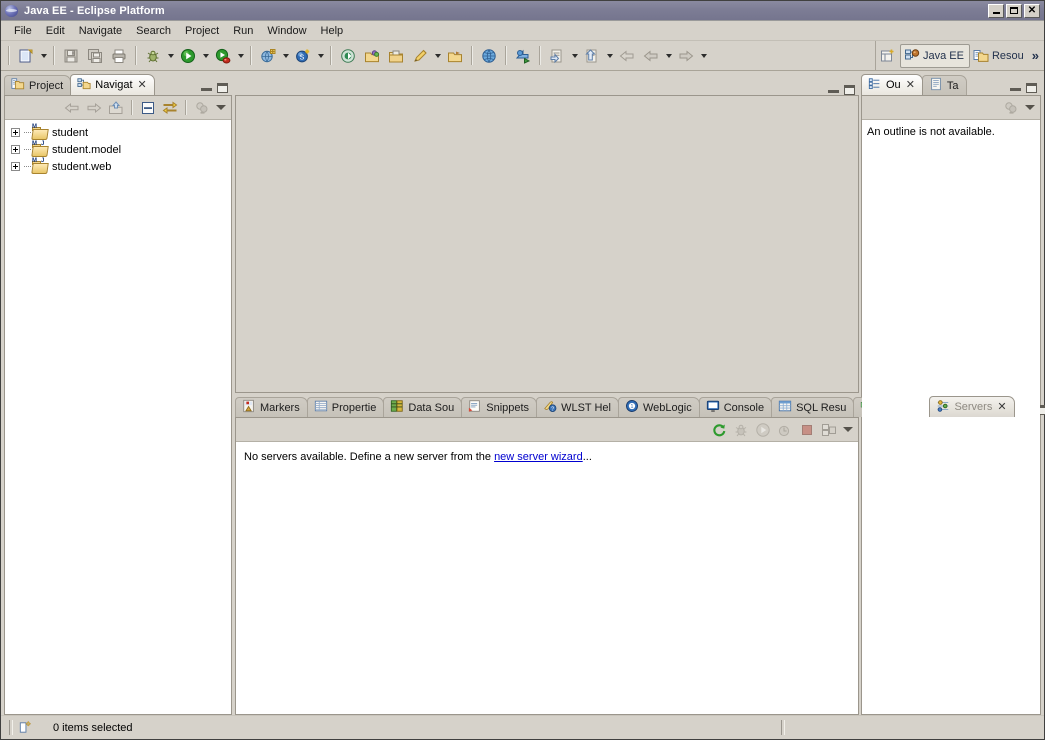 Image resolution: width=1045 pixels, height=740 pixels. What do you see at coordinates (119, 56) in the screenshot?
I see `print-icon` at bounding box center [119, 56].